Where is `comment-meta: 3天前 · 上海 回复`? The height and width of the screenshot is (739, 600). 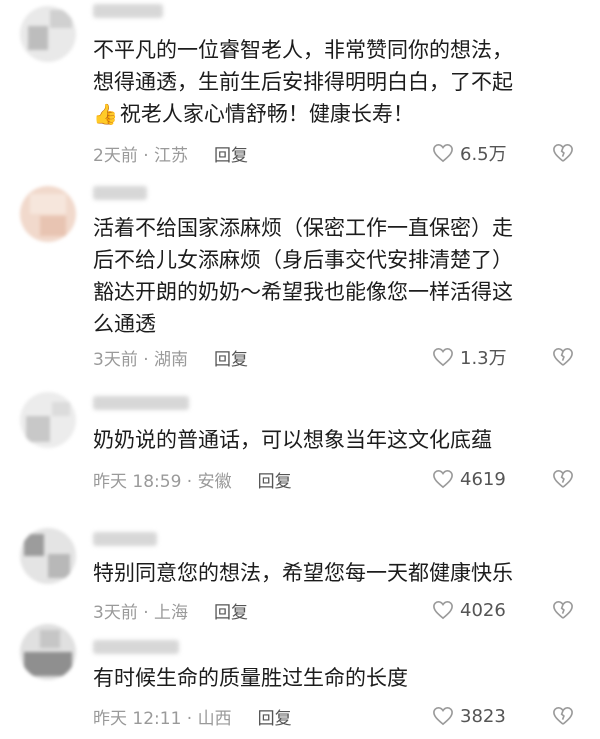
comment-meta: 3天前 · 上海 回复 is located at coordinates (170, 610).